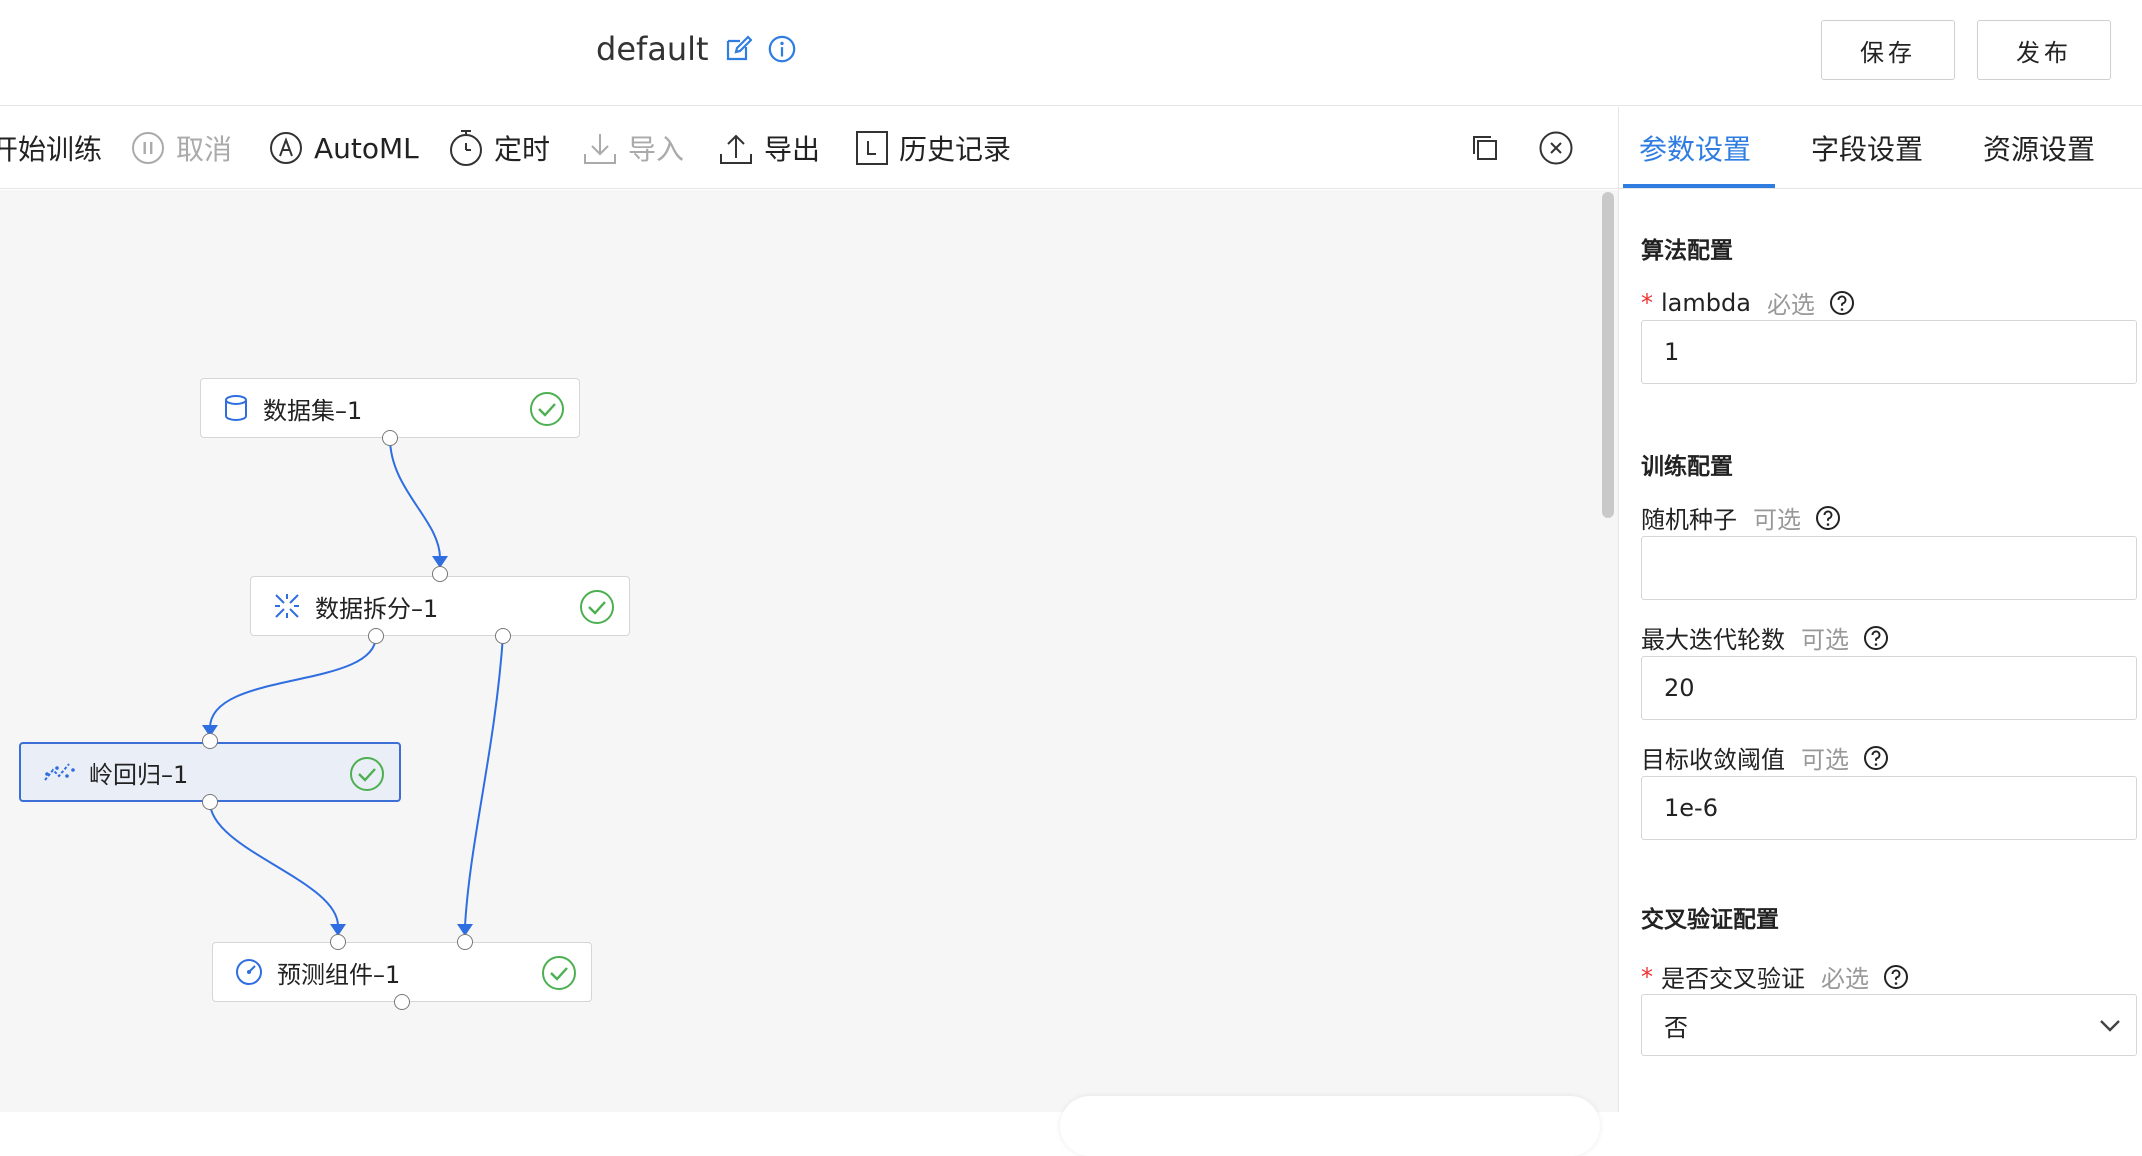 The width and height of the screenshot is (2142, 1156). What do you see at coordinates (1867, 148) in the screenshot?
I see `tab-field-settings: 字段设置` at bounding box center [1867, 148].